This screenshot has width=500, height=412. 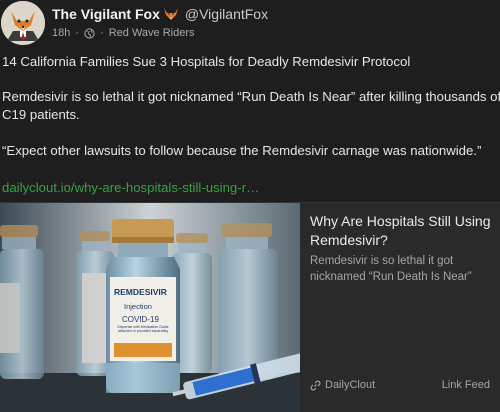 What do you see at coordinates (350, 385) in the screenshot?
I see `card-source-name: DailyClout` at bounding box center [350, 385].